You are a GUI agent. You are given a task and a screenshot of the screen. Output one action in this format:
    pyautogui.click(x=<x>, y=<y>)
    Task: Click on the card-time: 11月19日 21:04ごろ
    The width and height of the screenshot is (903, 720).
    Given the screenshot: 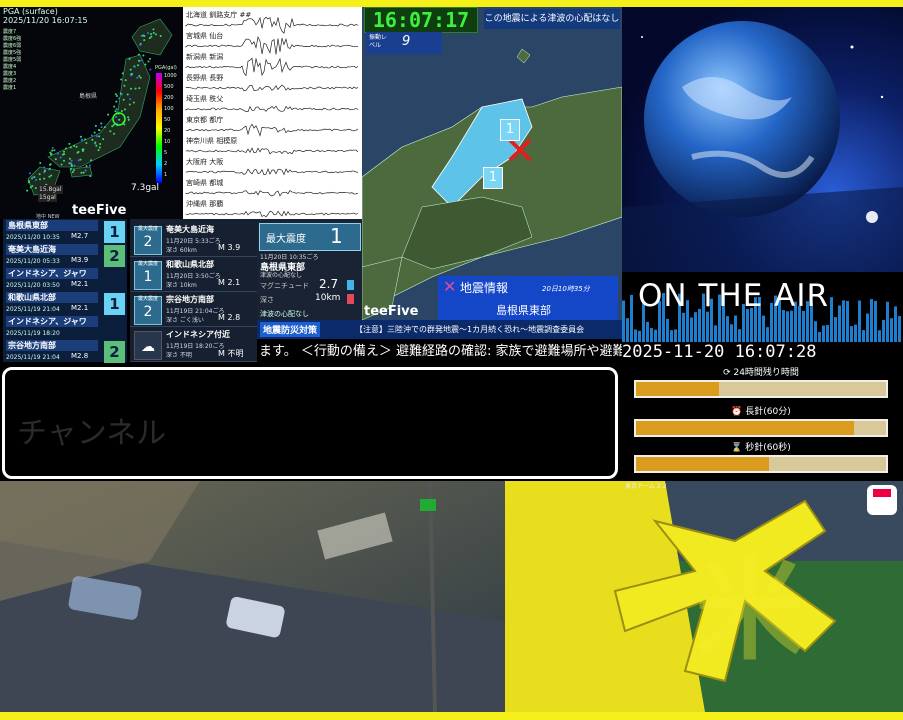 What is the action you would take?
    pyautogui.click(x=195, y=311)
    